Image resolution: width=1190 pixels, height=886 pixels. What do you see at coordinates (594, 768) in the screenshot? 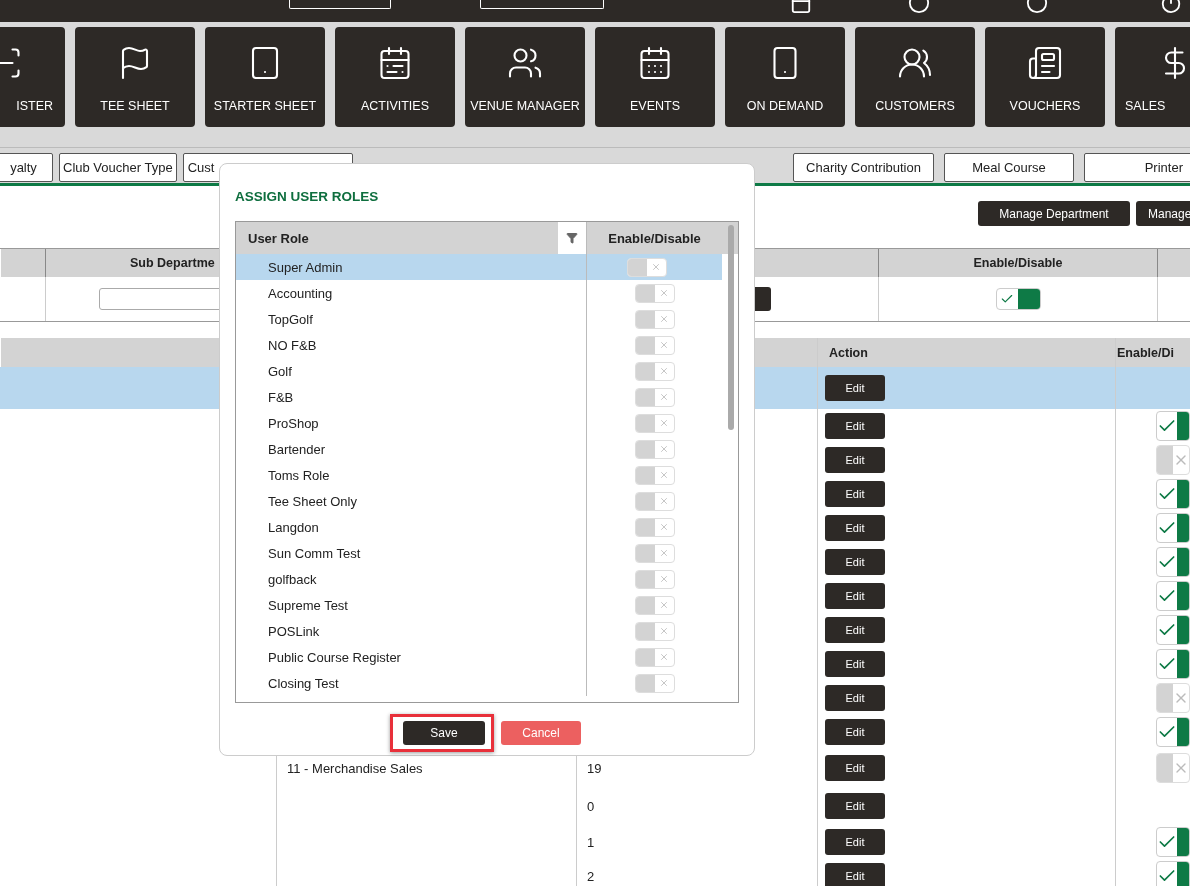
I see `table-cell: 19` at bounding box center [594, 768].